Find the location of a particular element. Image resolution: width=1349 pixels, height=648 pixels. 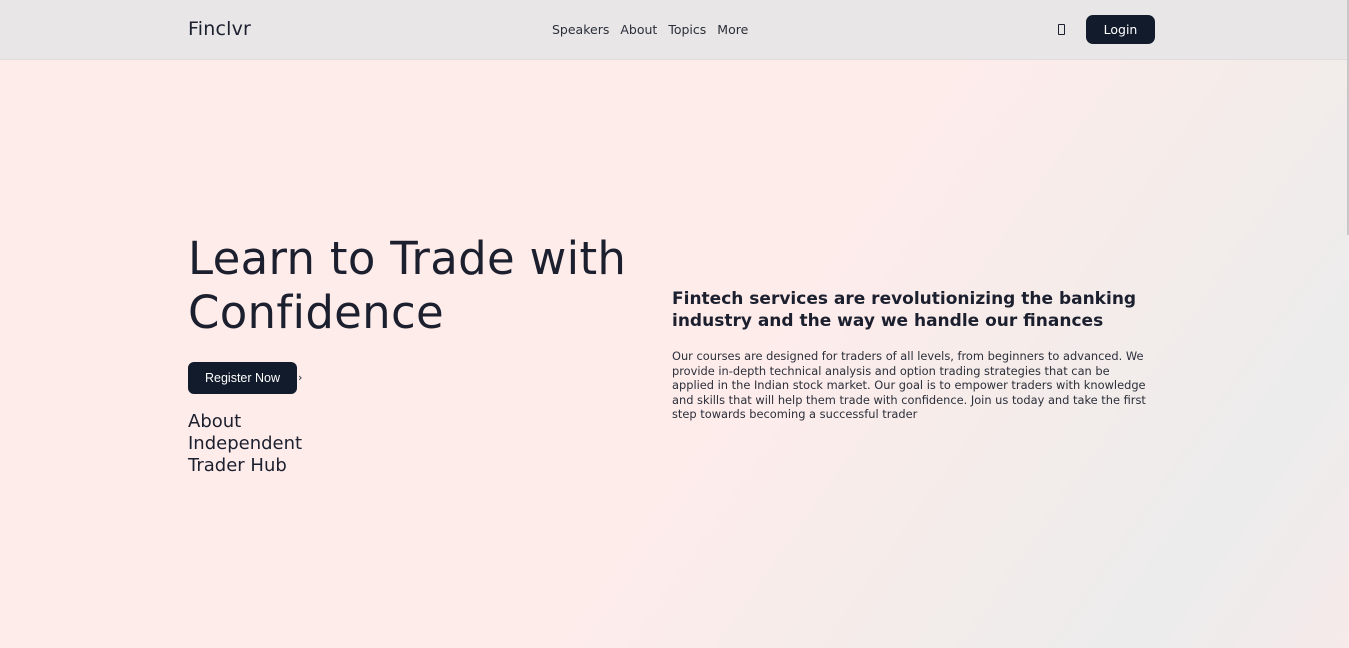

register-now-button: Register Now is located at coordinates (242, 378).